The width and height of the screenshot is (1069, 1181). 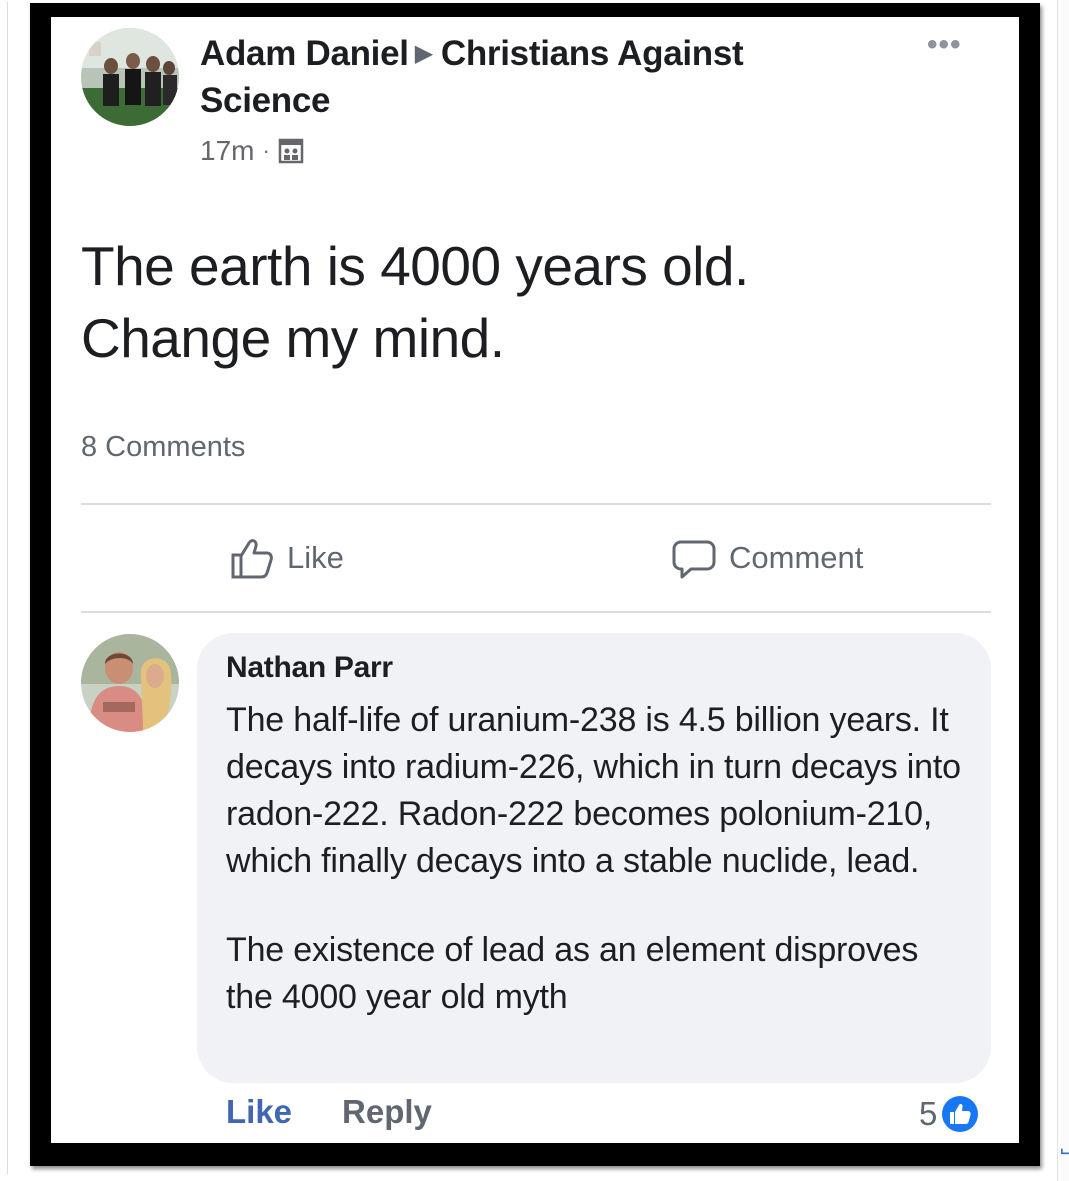 I want to click on comments-count: 8 Comments, so click(x=163, y=447).